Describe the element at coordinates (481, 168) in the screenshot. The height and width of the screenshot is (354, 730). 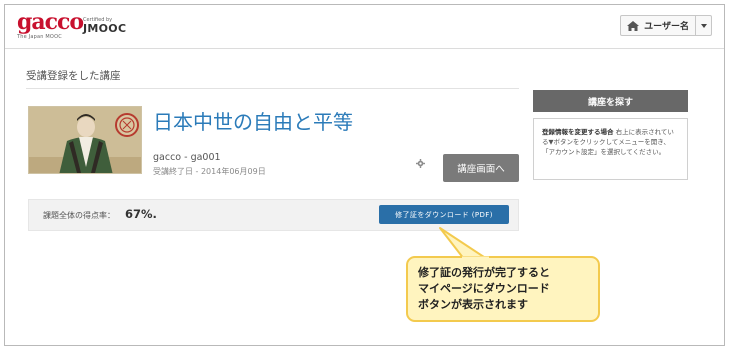
I see `open-course-button: 講座画面へ` at that location.